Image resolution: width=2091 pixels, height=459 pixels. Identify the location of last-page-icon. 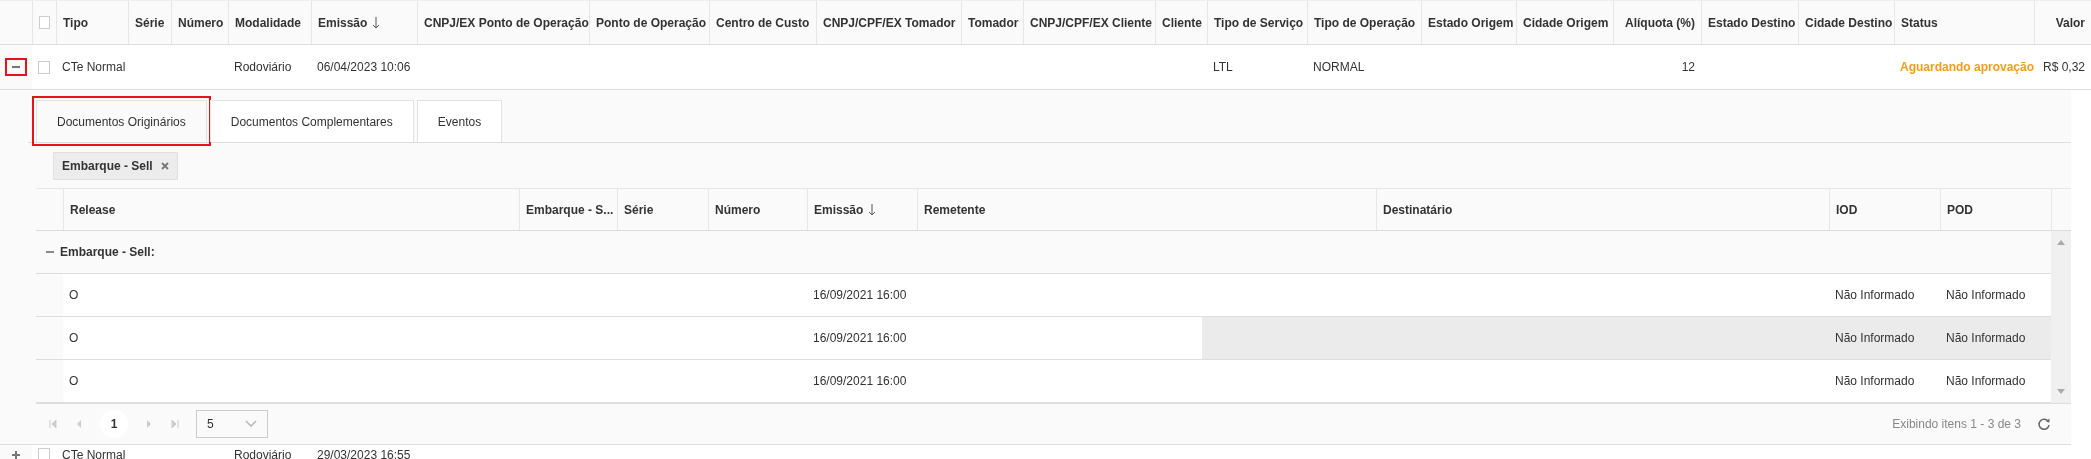
(175, 424).